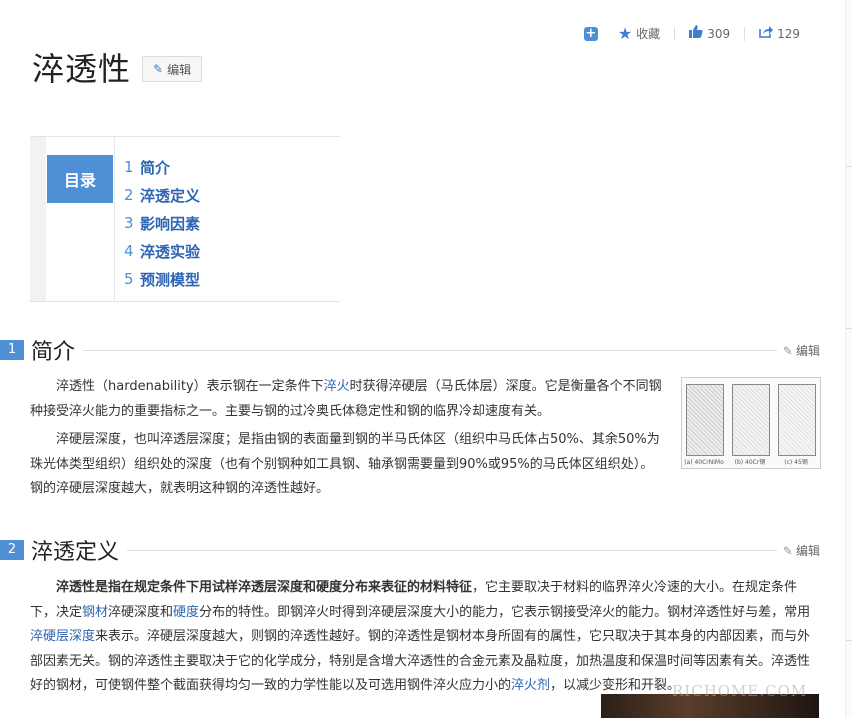 The height and width of the screenshot is (718, 852). I want to click on toc-item: 3 影响因素, so click(162, 223).